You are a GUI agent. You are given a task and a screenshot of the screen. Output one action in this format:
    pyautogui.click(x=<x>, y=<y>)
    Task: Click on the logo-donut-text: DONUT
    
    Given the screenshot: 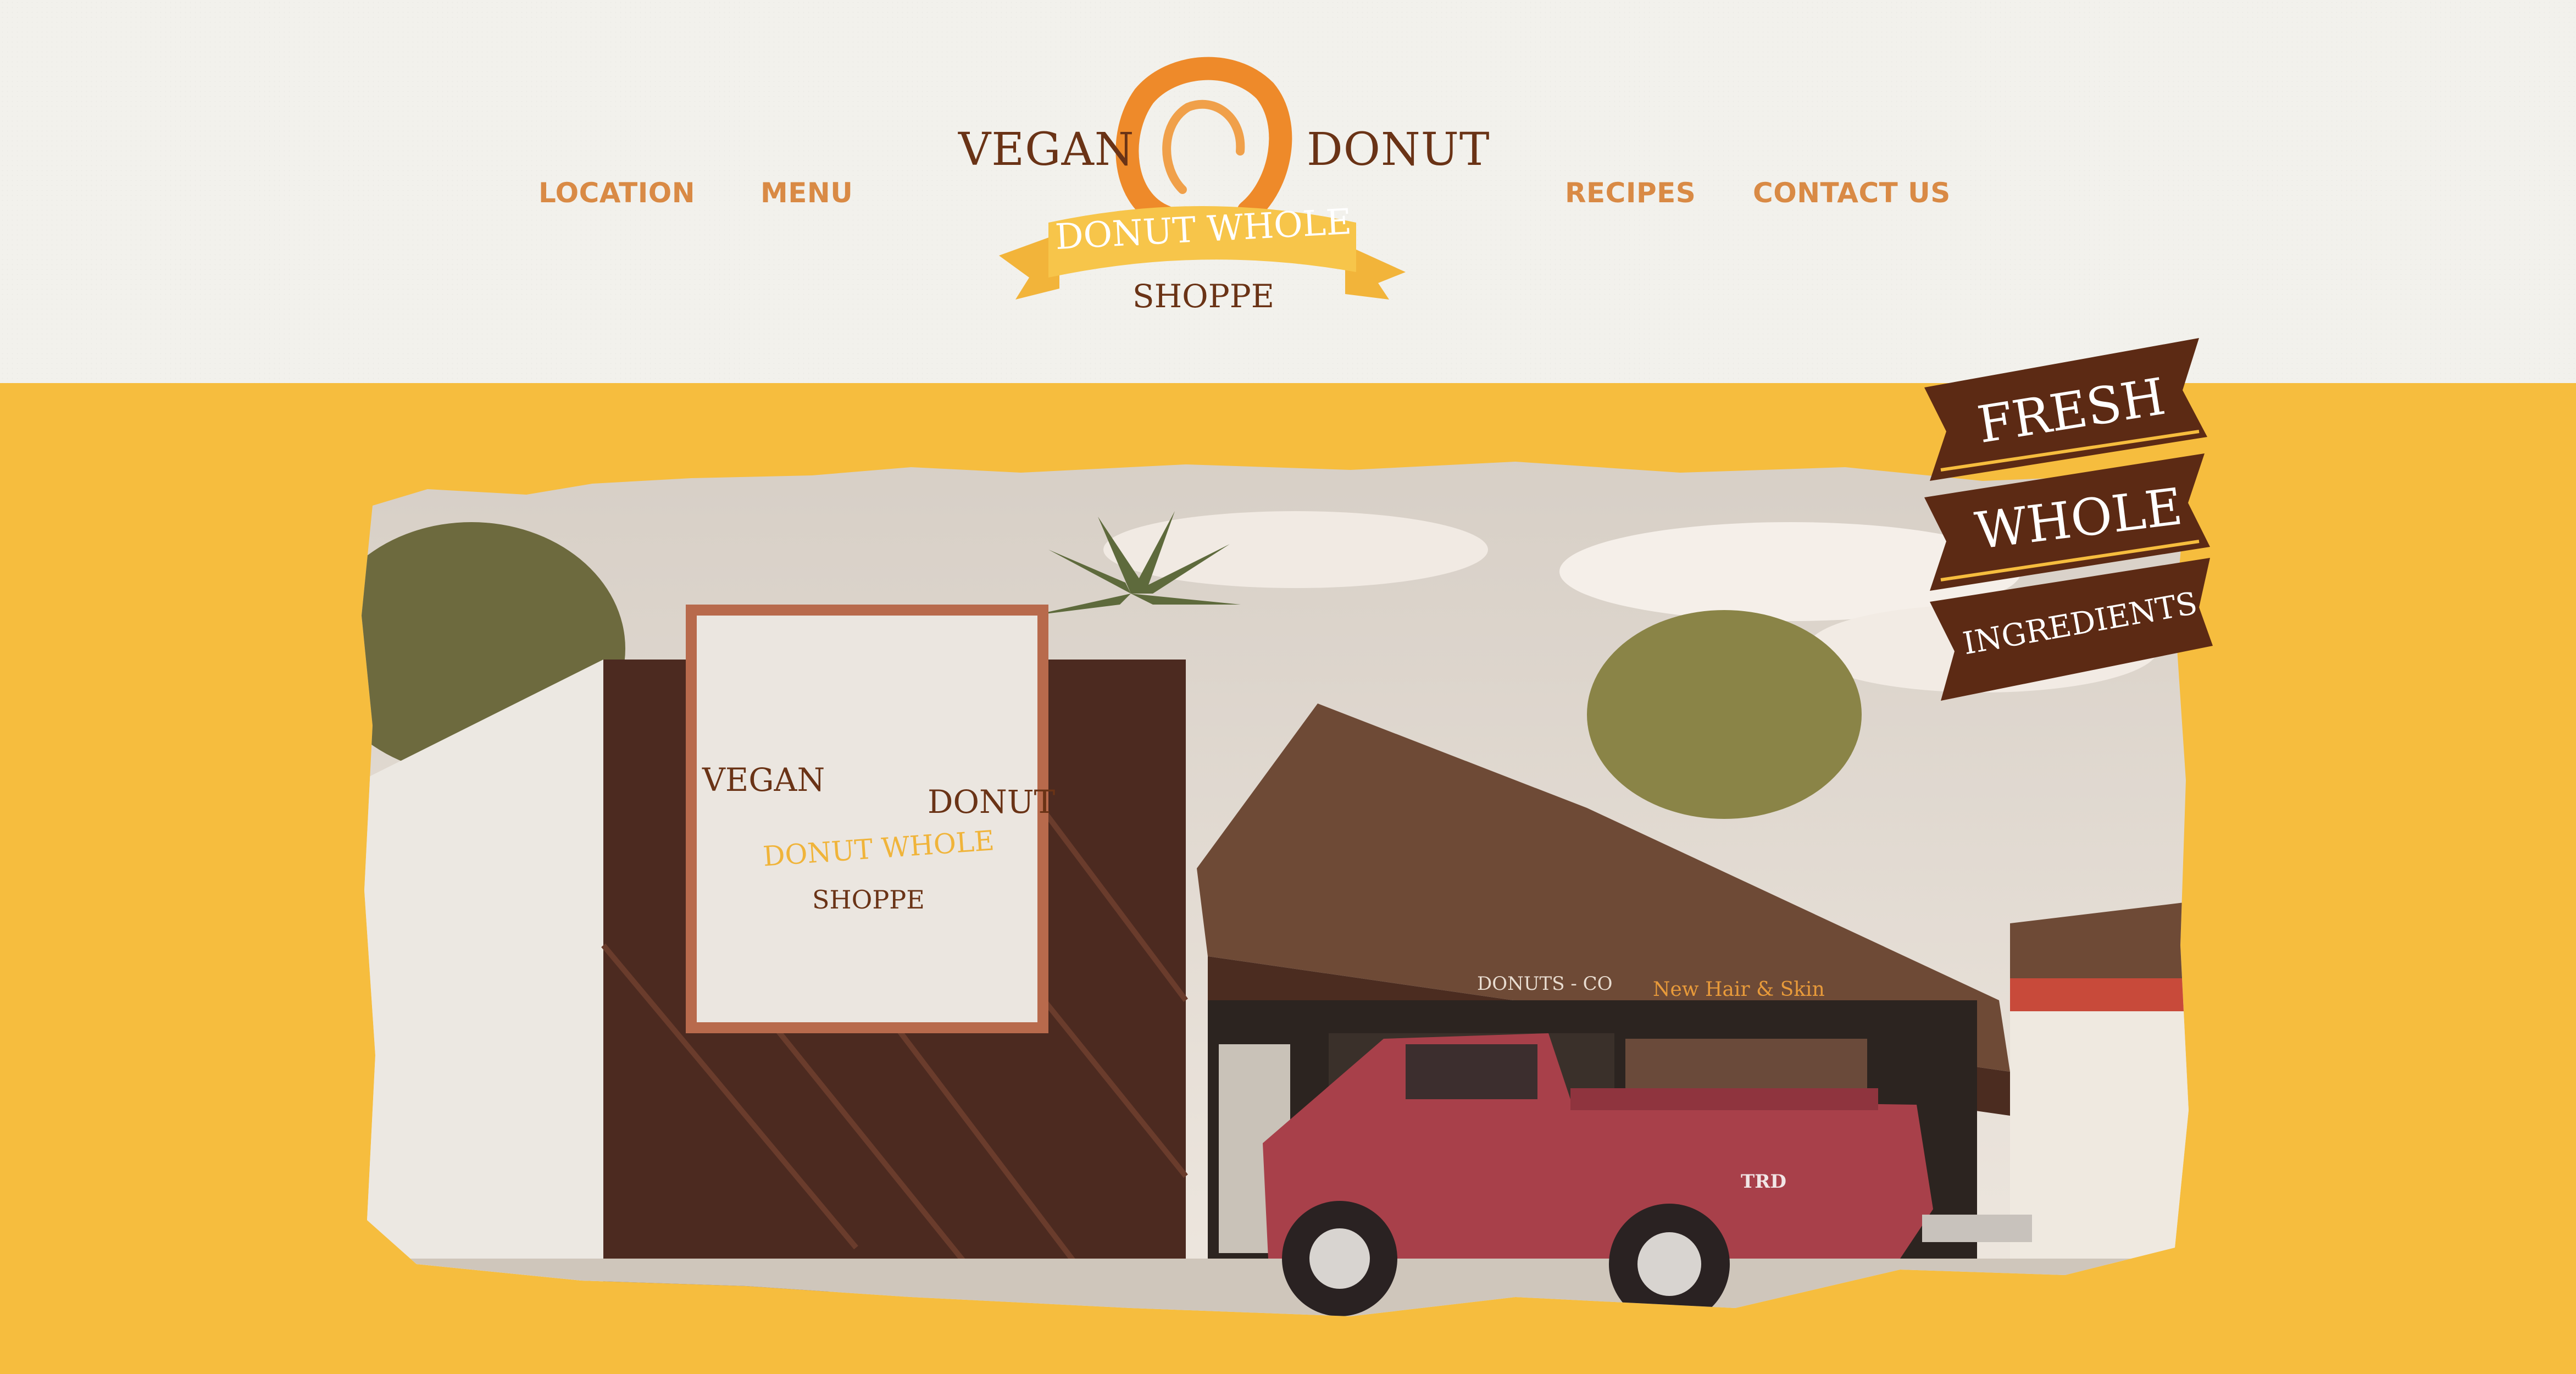 What is the action you would take?
    pyautogui.click(x=1398, y=150)
    